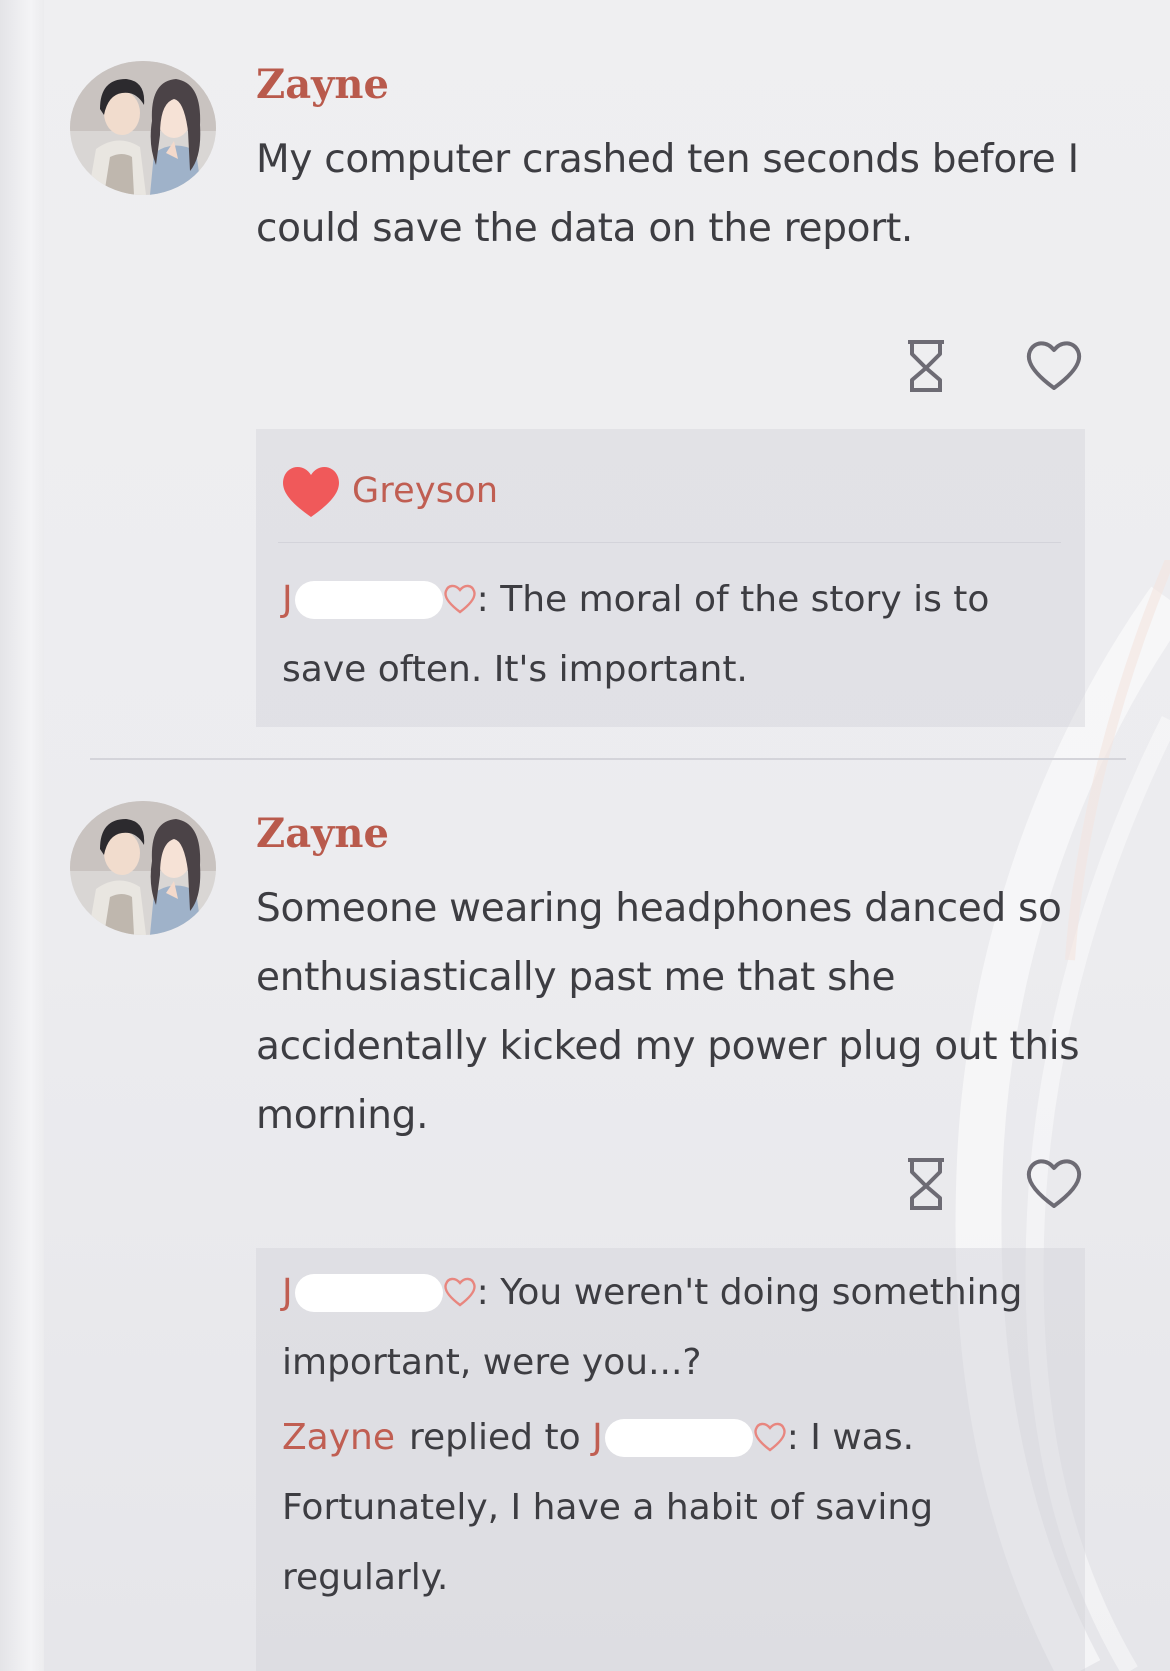  I want to click on reply-target-name: J, so click(597, 1437).